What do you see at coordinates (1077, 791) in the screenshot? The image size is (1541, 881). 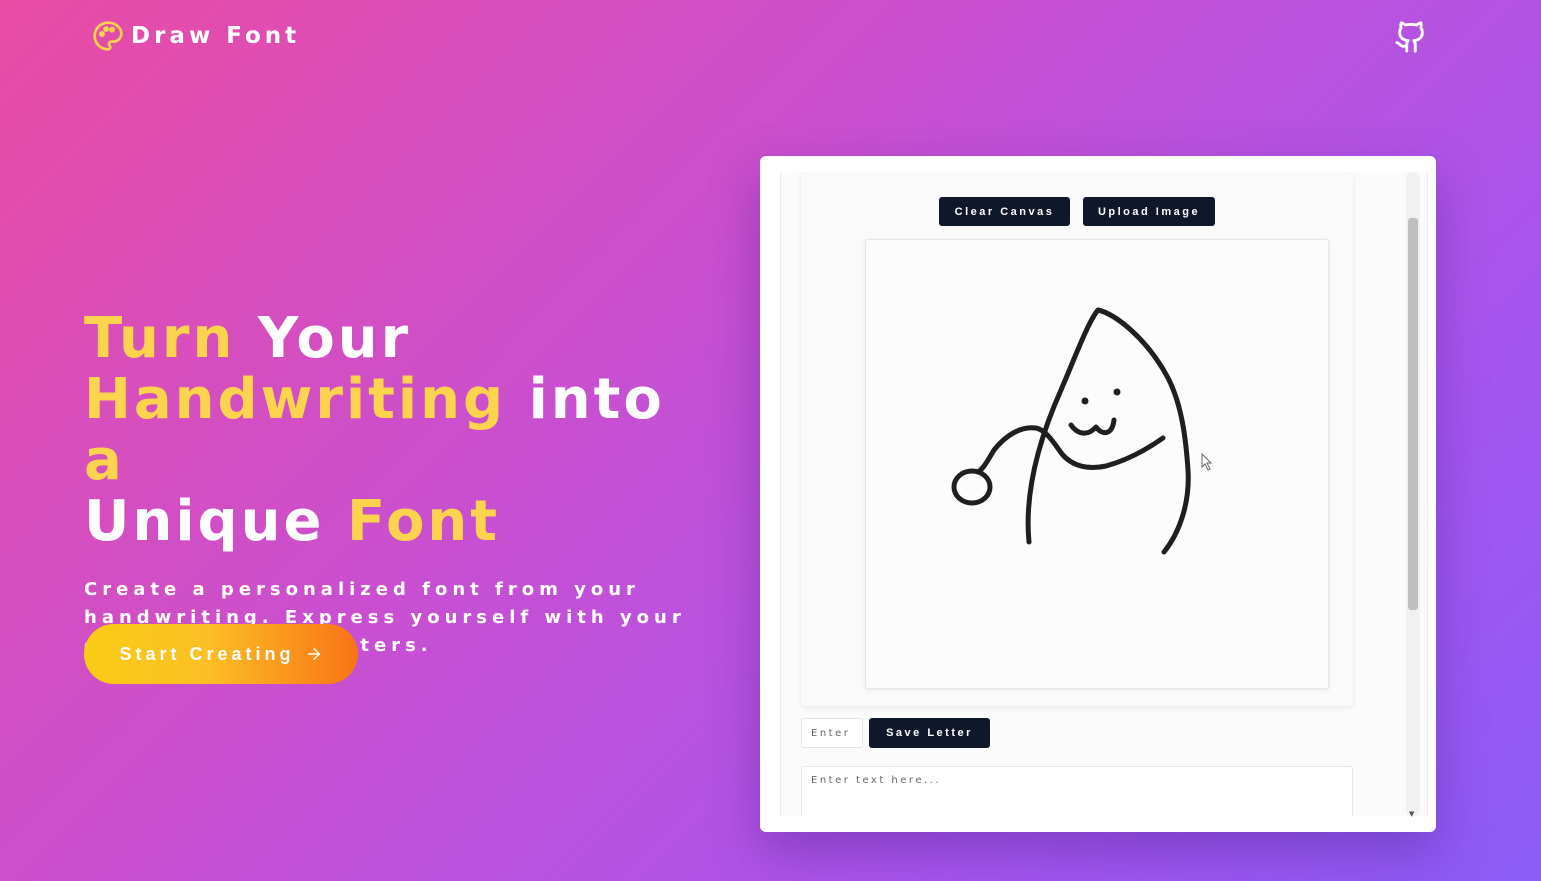 I see `text-preview-input` at bounding box center [1077, 791].